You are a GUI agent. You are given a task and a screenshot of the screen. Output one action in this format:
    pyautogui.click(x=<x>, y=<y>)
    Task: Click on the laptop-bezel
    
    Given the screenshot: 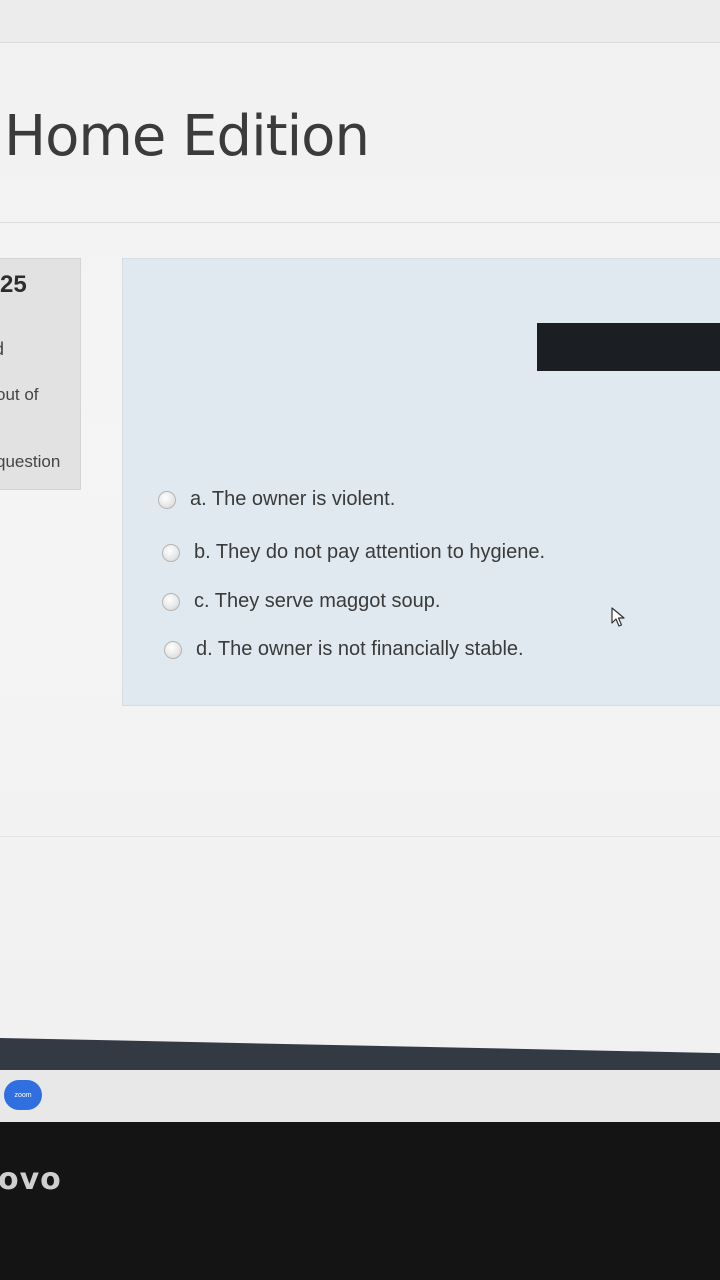 What is the action you would take?
    pyautogui.click(x=360, y=1201)
    